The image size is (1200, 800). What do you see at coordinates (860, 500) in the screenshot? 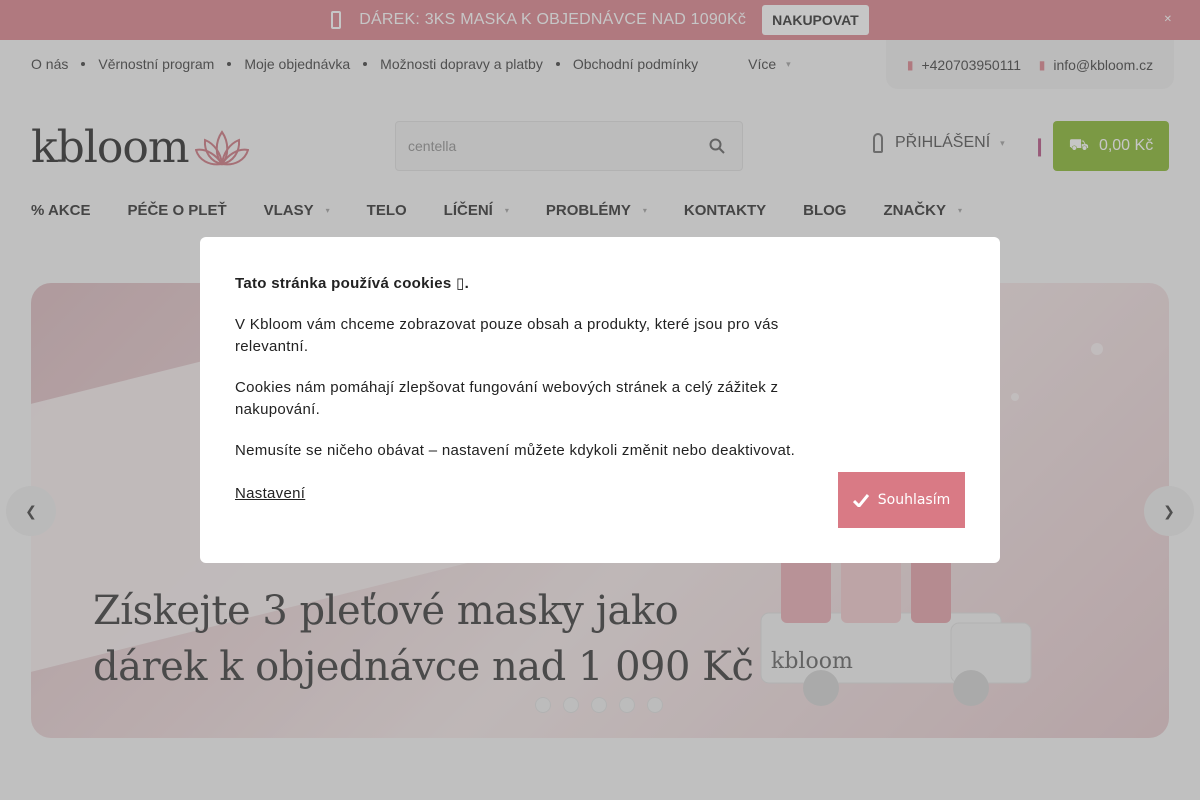
I see `checkmark-icon` at bounding box center [860, 500].